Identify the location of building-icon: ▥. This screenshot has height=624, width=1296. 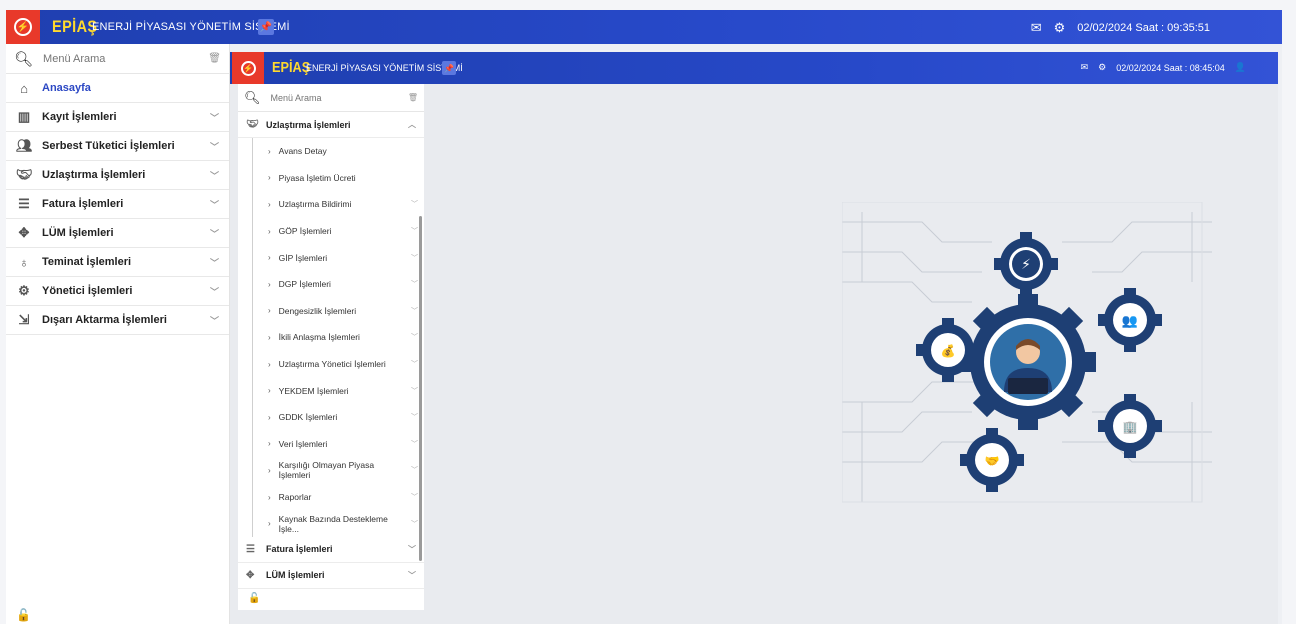
(24, 116).